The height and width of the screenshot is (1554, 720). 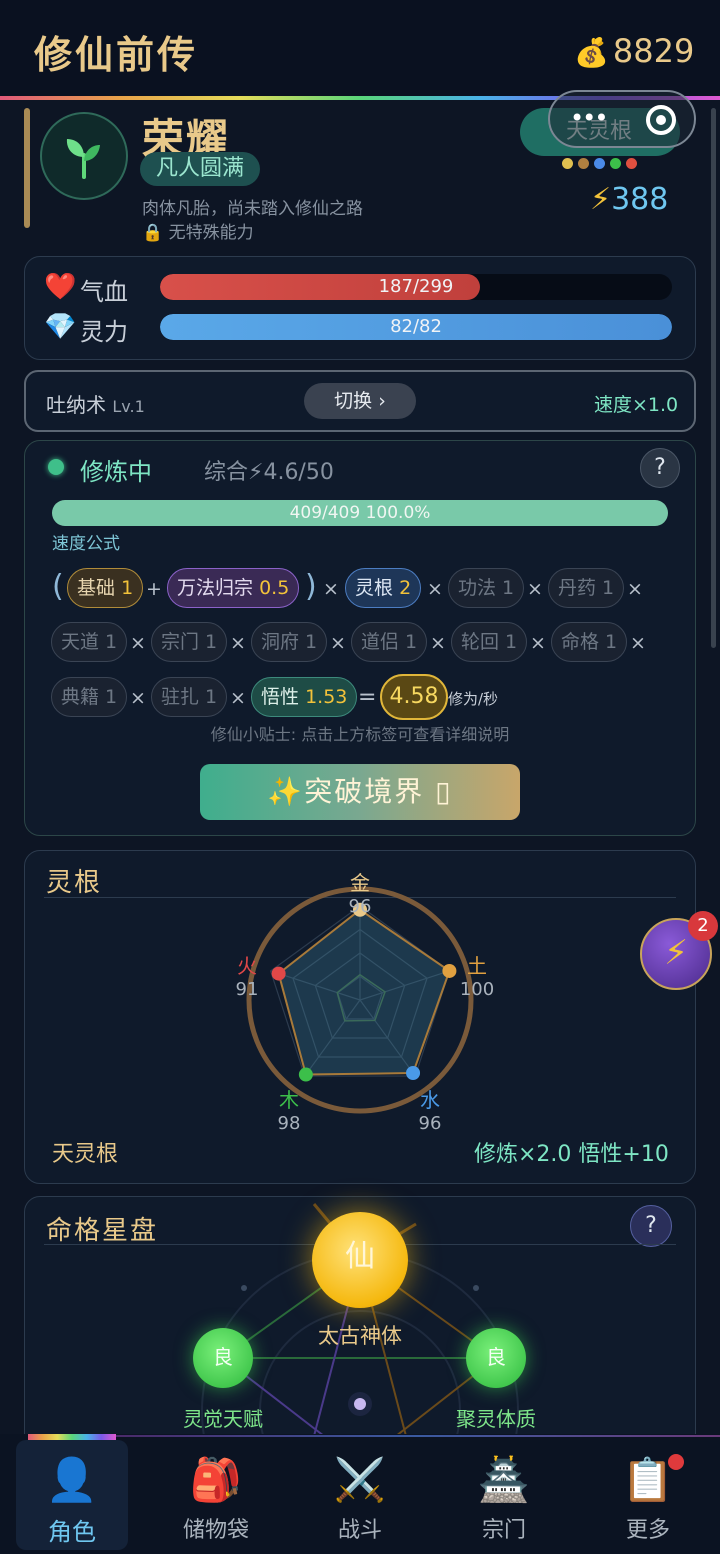 I want to click on more-notification-dot, so click(x=676, y=1462).